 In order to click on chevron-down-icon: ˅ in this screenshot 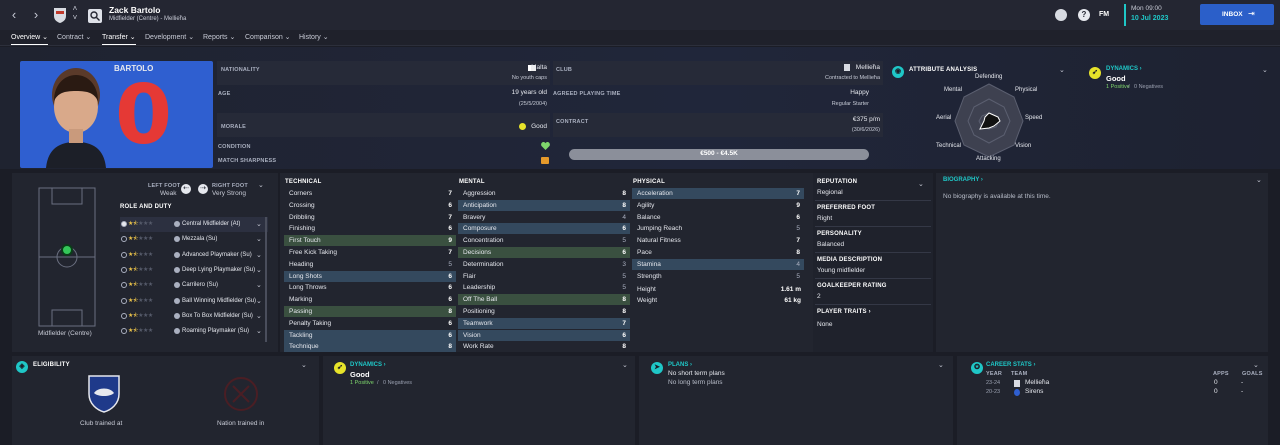, I will do `click(75, 21)`.